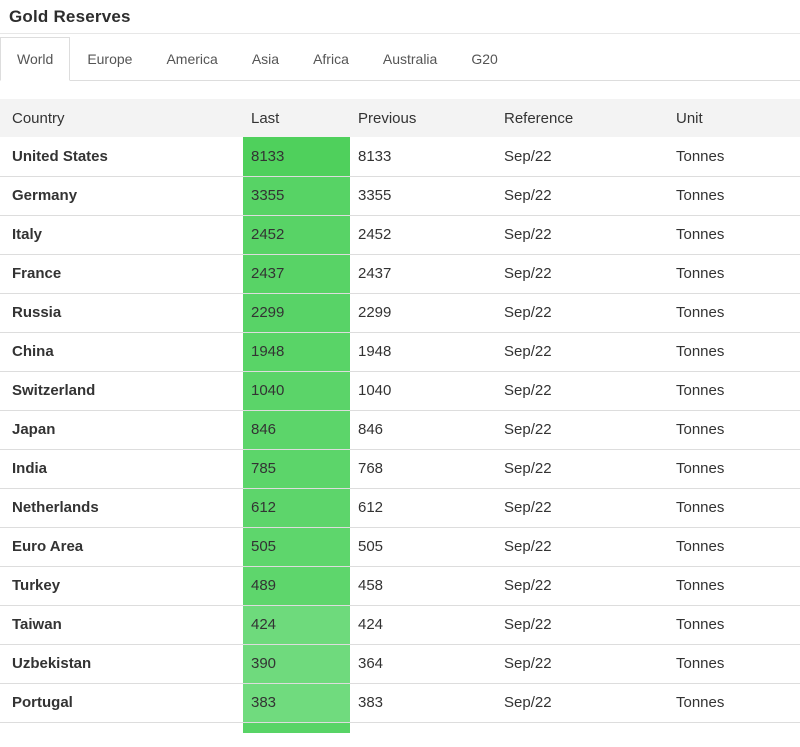 The width and height of the screenshot is (800, 747). What do you see at coordinates (423, 586) in the screenshot?
I see `previous-cell: 458` at bounding box center [423, 586].